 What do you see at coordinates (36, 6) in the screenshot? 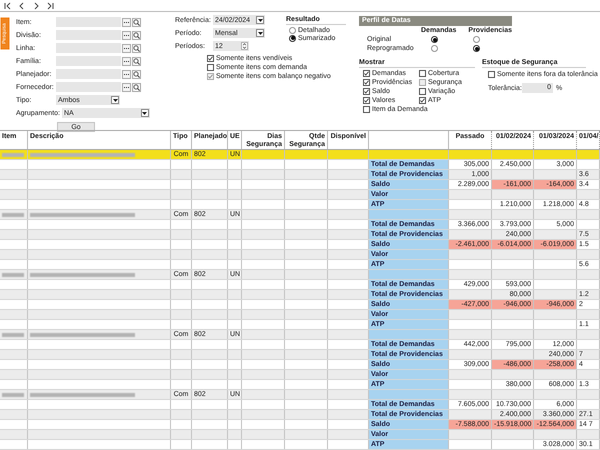
I see `next-icon` at bounding box center [36, 6].